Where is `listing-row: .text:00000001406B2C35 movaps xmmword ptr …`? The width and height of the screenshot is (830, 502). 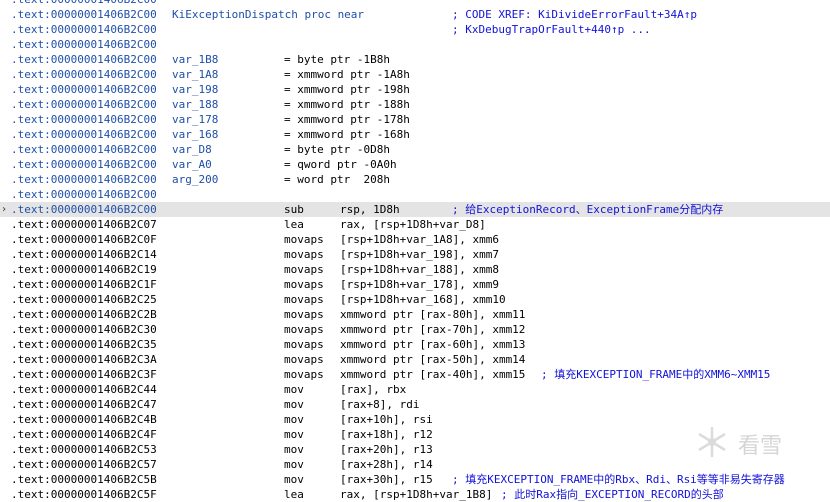
listing-row: .text:00000001406B2C35 movaps xmmword ptr … is located at coordinates (415, 344).